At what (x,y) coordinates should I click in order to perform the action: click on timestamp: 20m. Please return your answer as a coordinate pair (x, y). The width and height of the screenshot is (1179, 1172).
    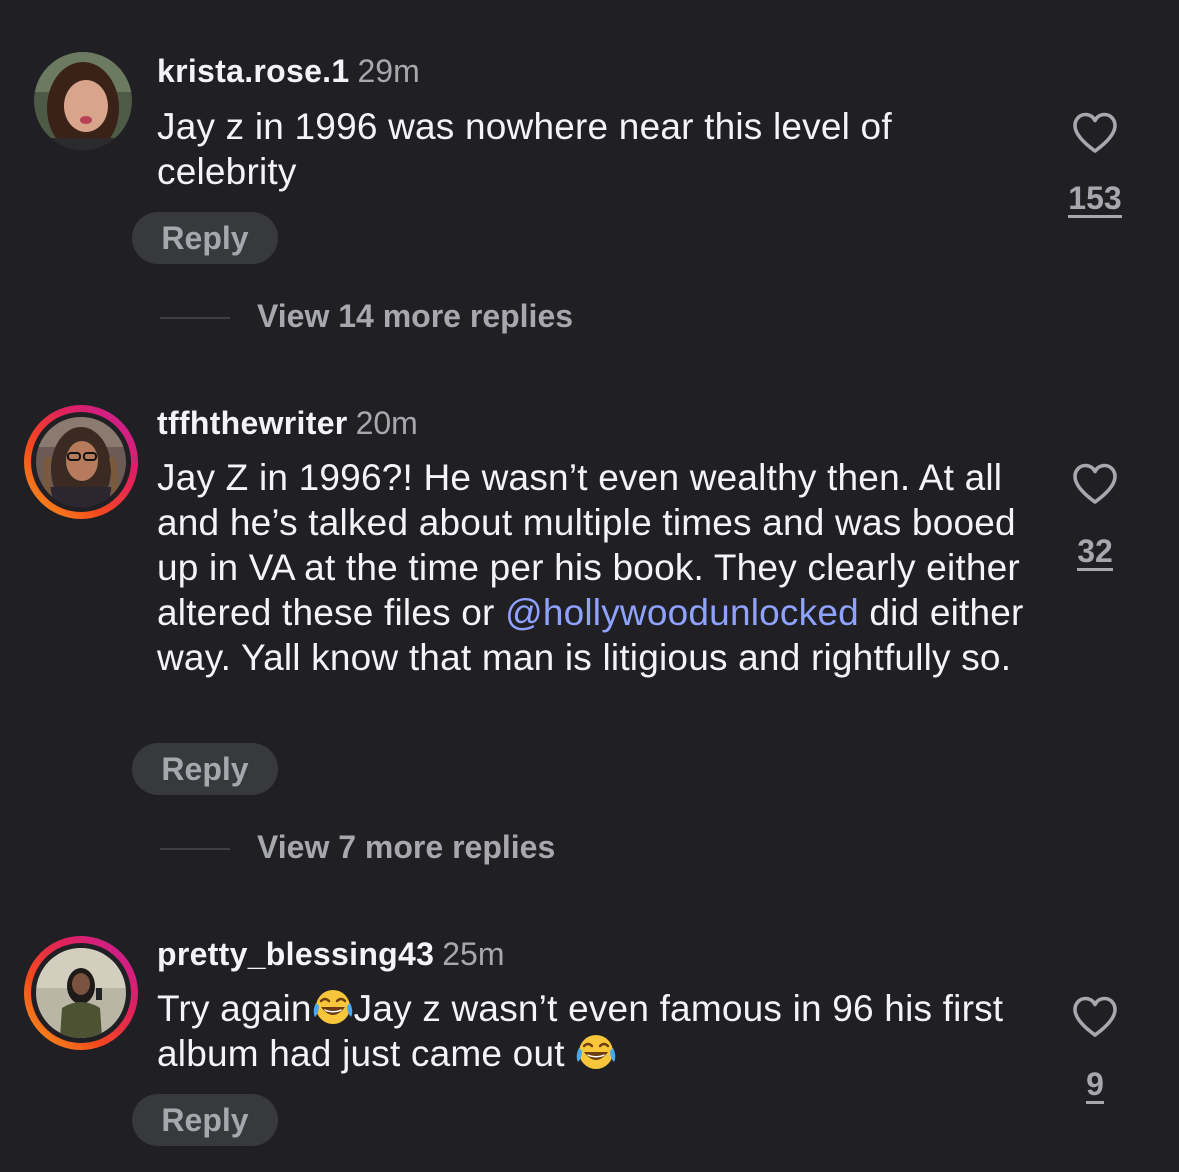
    Looking at the image, I should click on (386, 423).